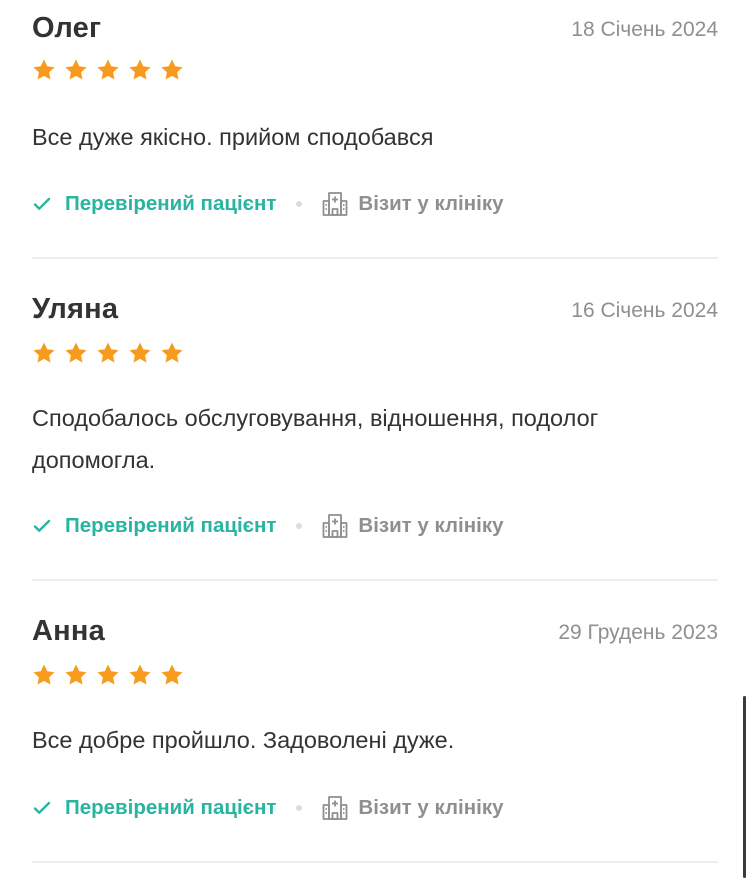 The image size is (750, 878). I want to click on reviewer-name: Уляна, so click(75, 309).